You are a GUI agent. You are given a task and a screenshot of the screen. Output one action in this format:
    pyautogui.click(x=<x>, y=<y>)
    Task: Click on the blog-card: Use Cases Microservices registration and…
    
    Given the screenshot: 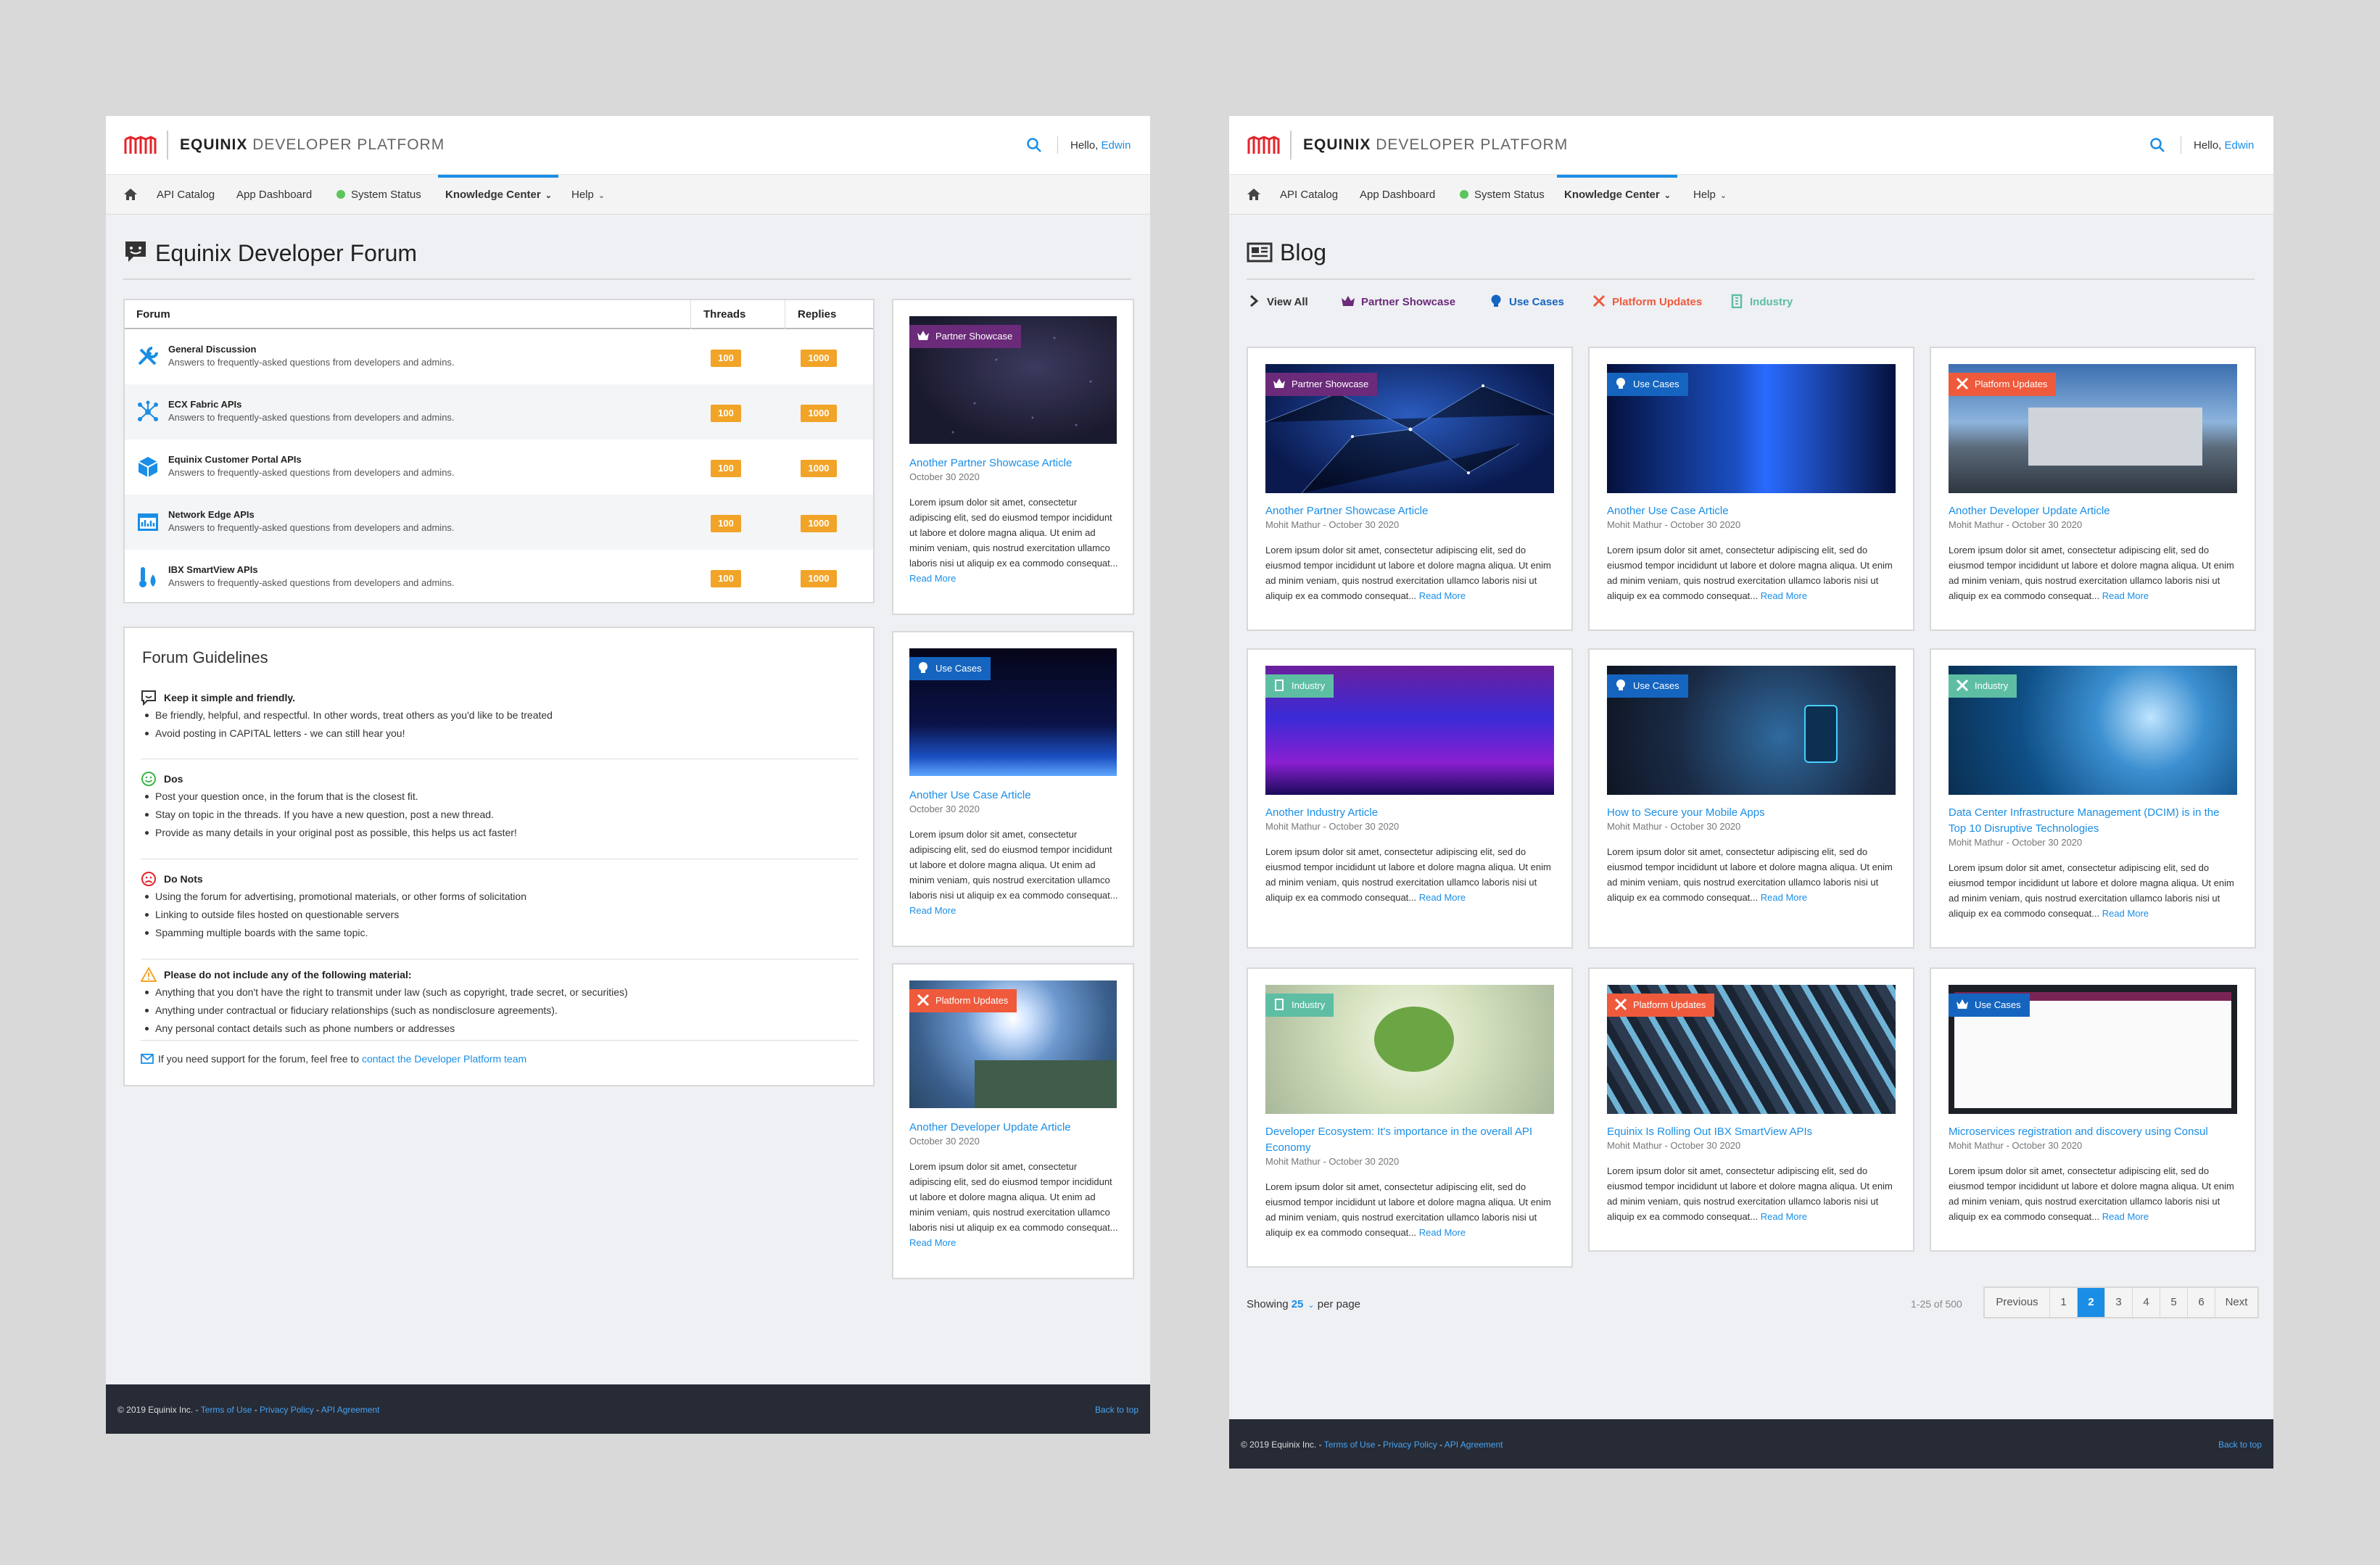 What is the action you would take?
    pyautogui.click(x=2093, y=1109)
    